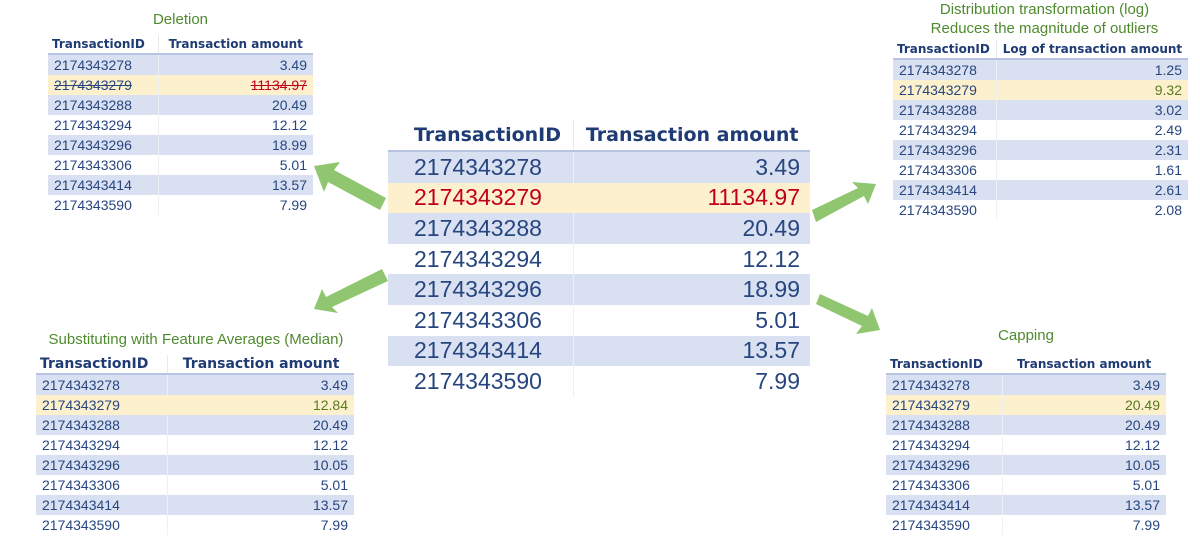 The image size is (1200, 537). What do you see at coordinates (844, 202) in the screenshot?
I see `arrow-to-log-transform-icon` at bounding box center [844, 202].